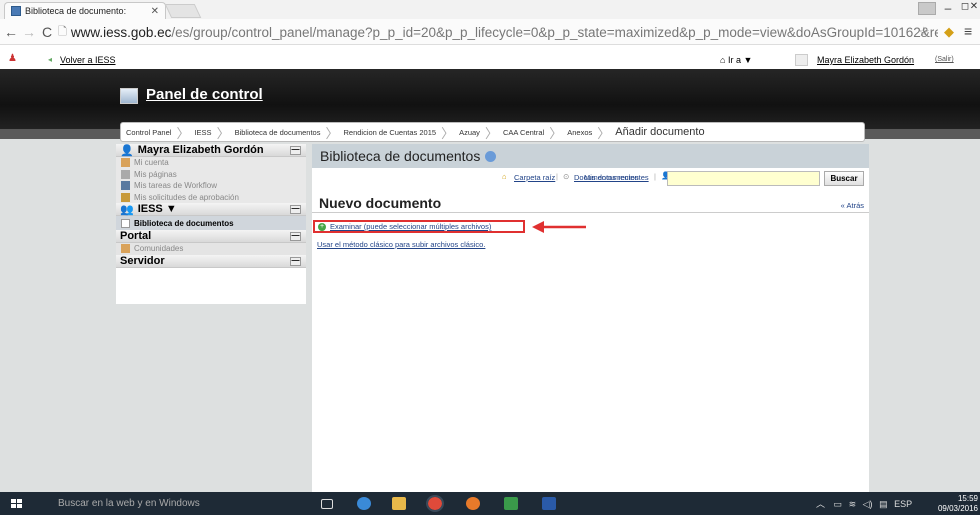 This screenshot has height=515, width=980. What do you see at coordinates (801, 60) in the screenshot?
I see `user-avatar` at bounding box center [801, 60].